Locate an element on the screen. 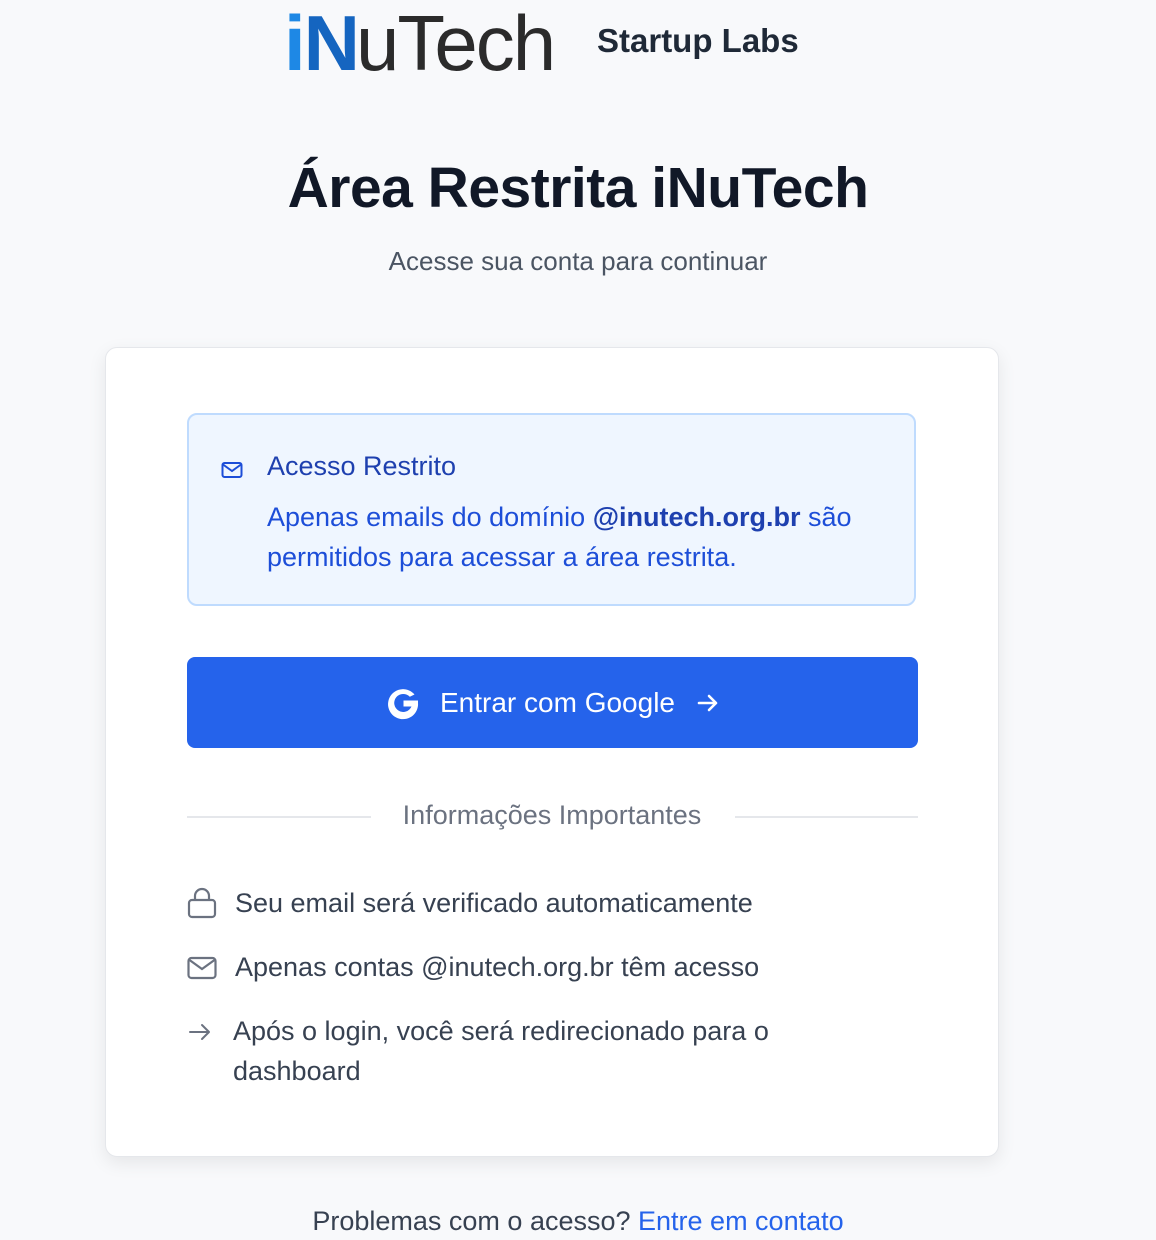 This screenshot has height=1240, width=1156. google-icon is located at coordinates (403, 703).